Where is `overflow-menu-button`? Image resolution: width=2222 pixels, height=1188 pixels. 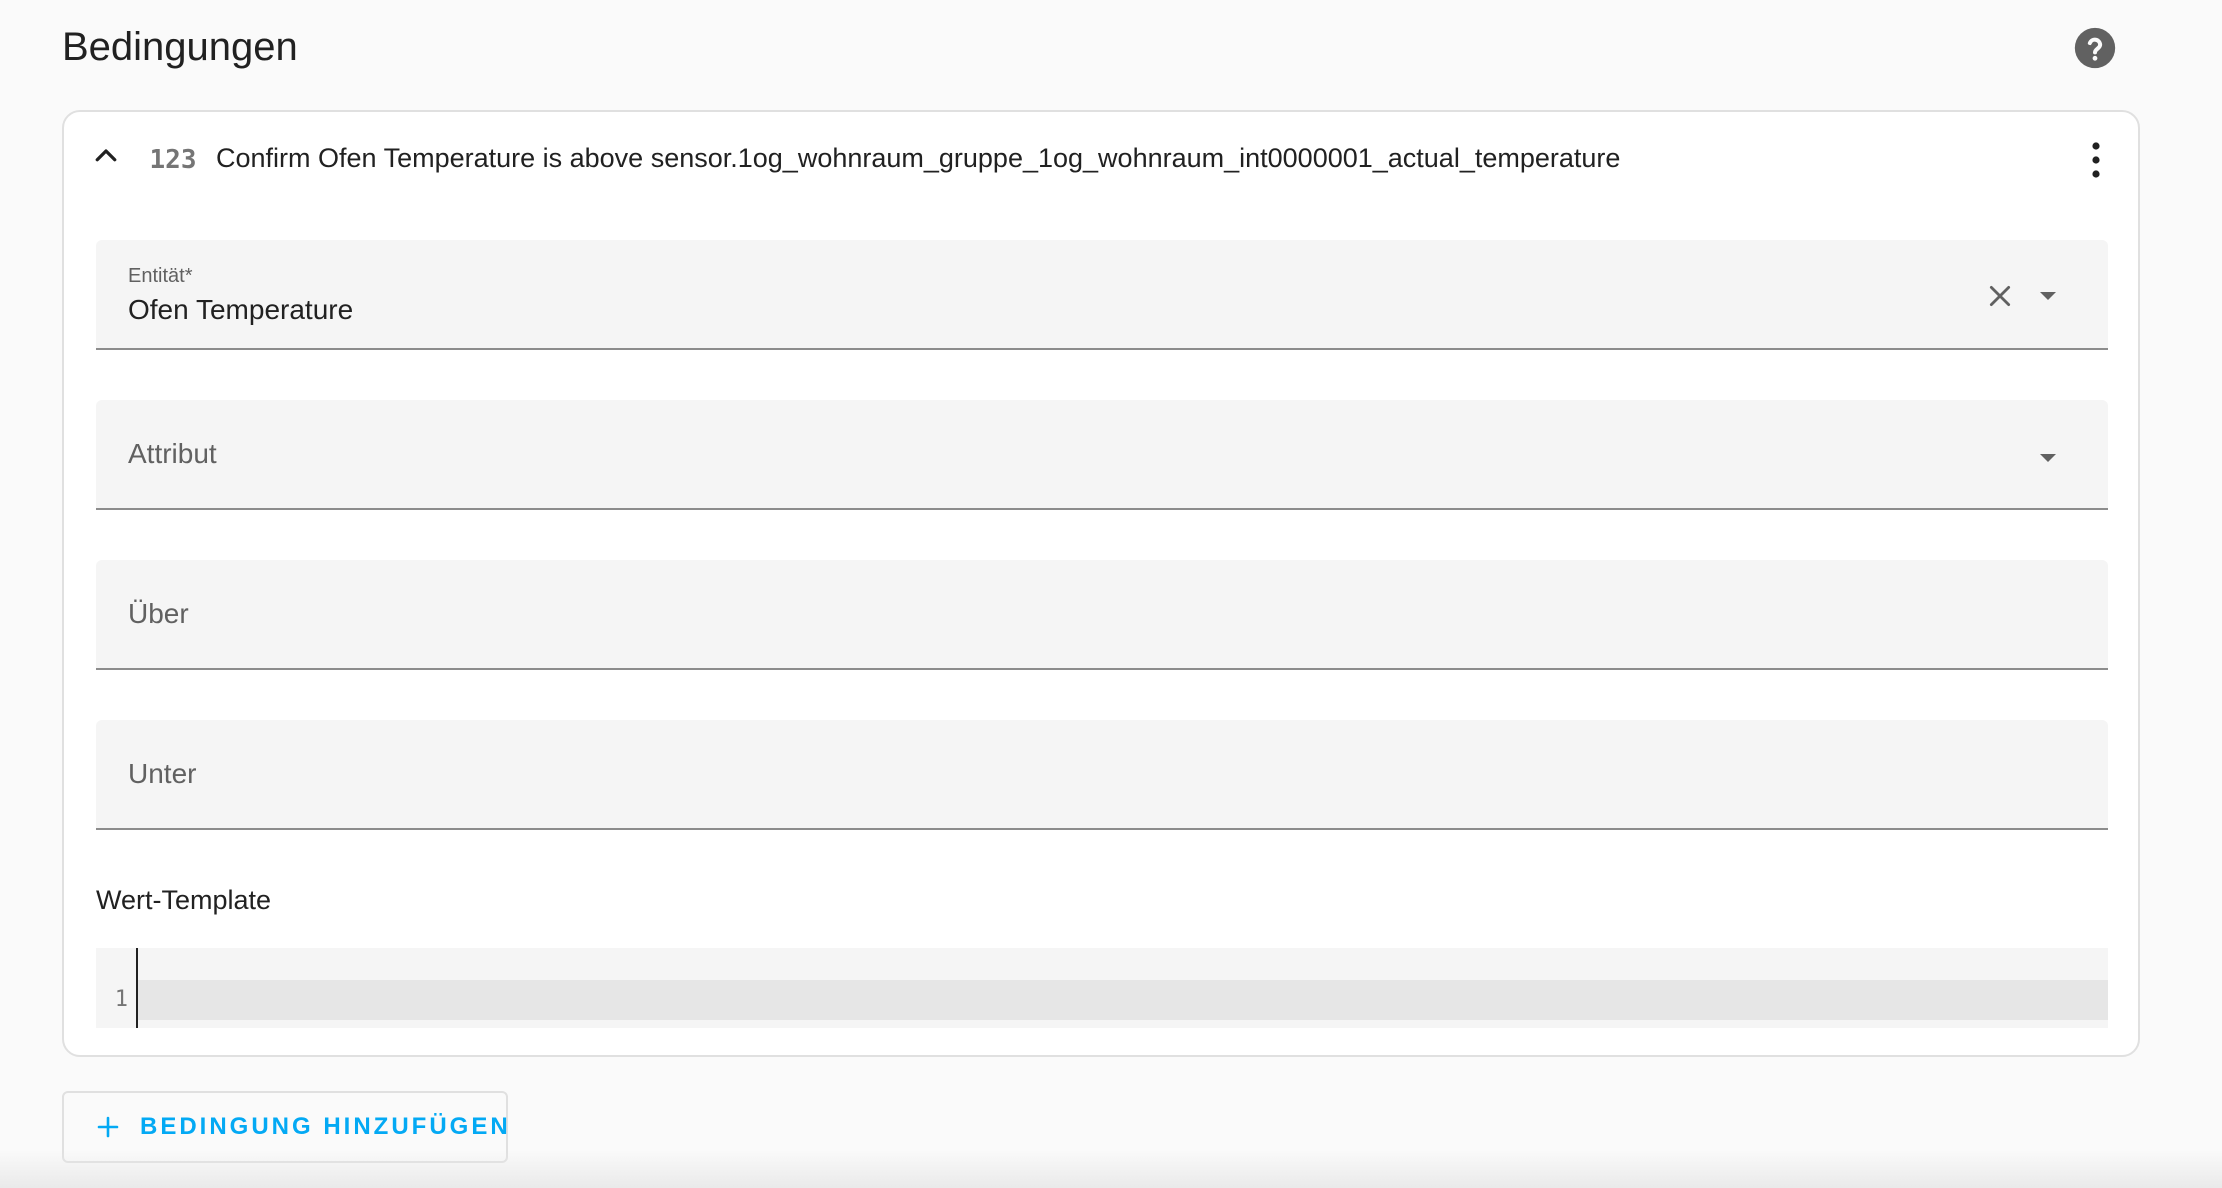 overflow-menu-button is located at coordinates (2096, 160).